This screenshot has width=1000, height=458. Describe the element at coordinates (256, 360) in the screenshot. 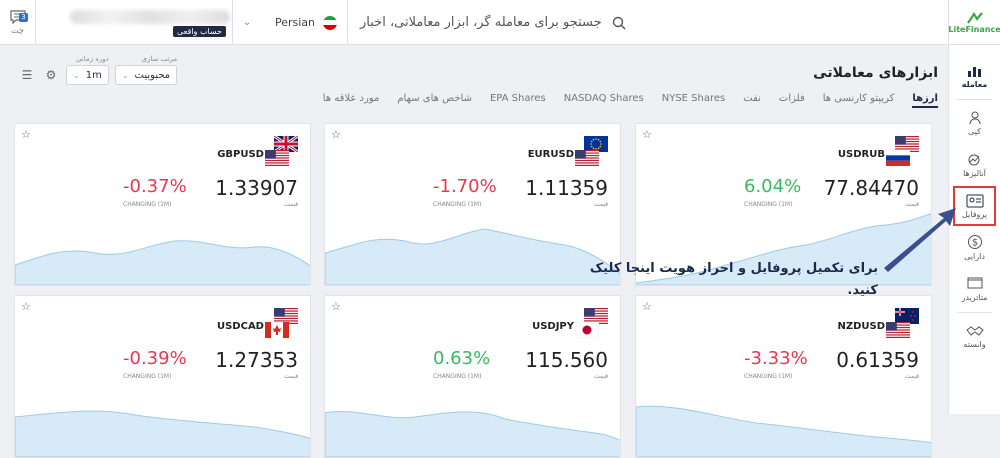

I see `instrument-price: 1.27353` at that location.